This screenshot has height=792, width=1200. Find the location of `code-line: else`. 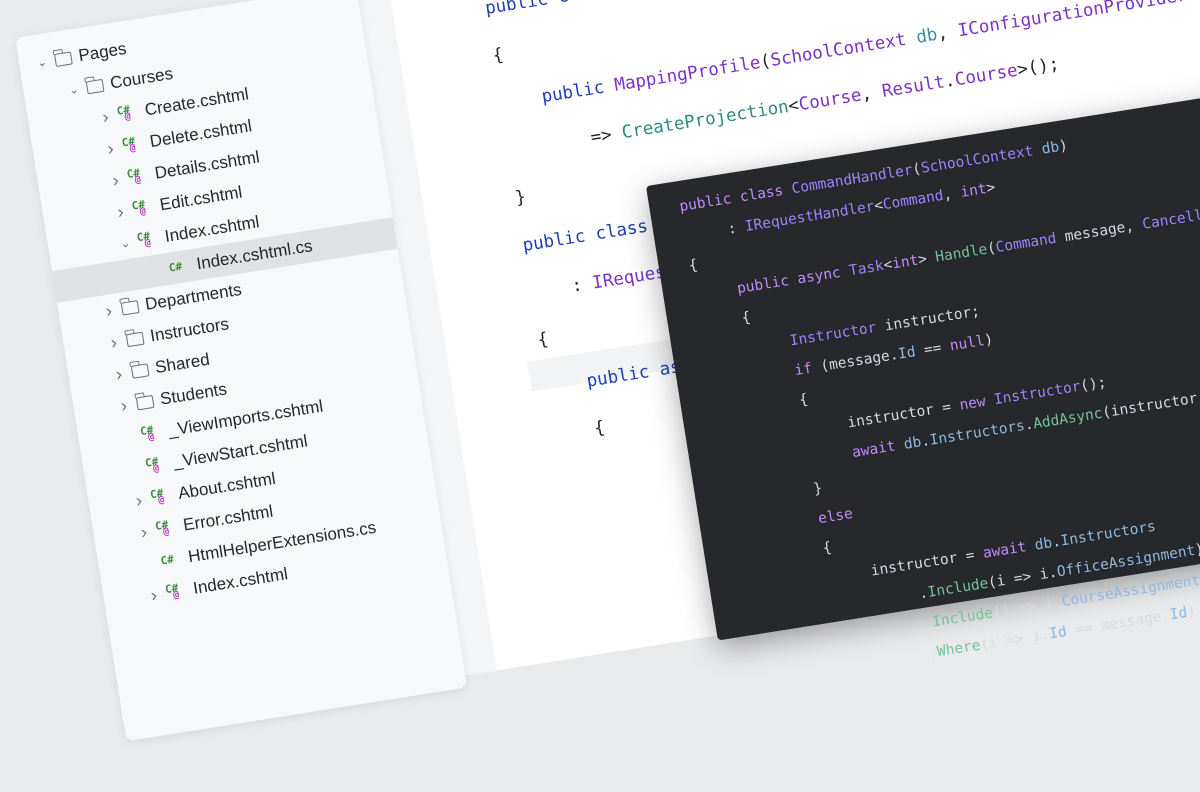

code-line: else is located at coordinates (835, 516).